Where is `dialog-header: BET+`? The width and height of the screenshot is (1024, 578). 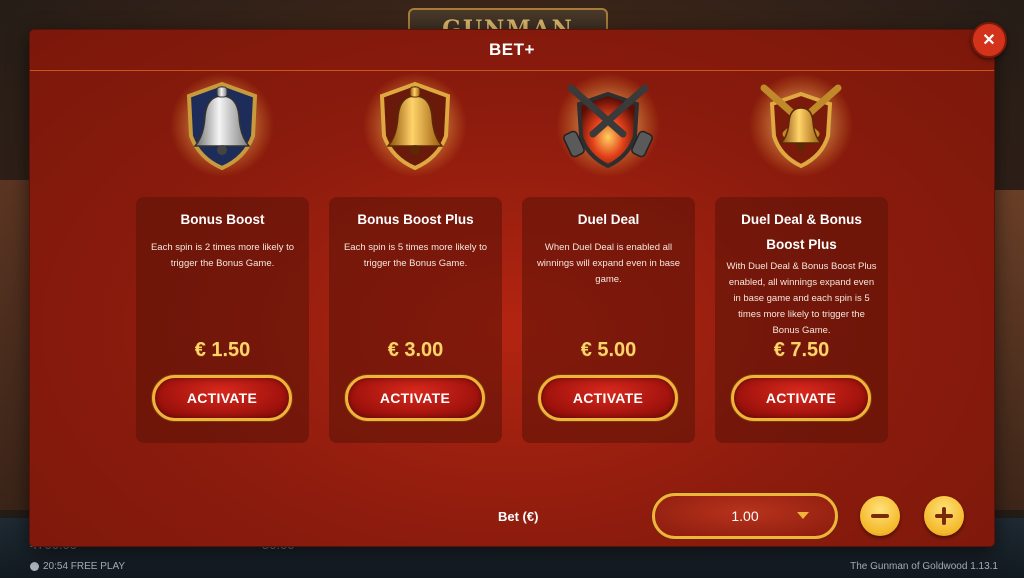 dialog-header: BET+ is located at coordinates (512, 50).